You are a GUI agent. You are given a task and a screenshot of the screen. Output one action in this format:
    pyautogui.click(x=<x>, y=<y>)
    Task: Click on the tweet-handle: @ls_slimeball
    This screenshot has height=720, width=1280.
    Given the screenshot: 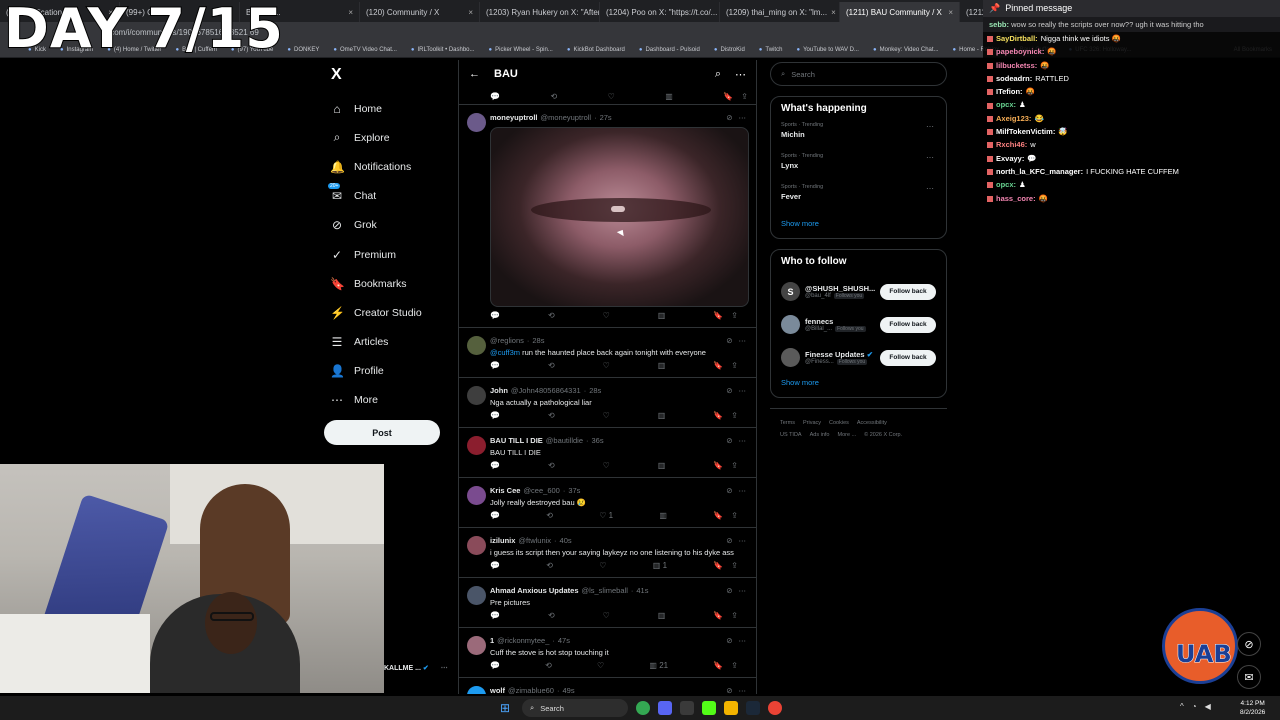 What is the action you would take?
    pyautogui.click(x=604, y=590)
    